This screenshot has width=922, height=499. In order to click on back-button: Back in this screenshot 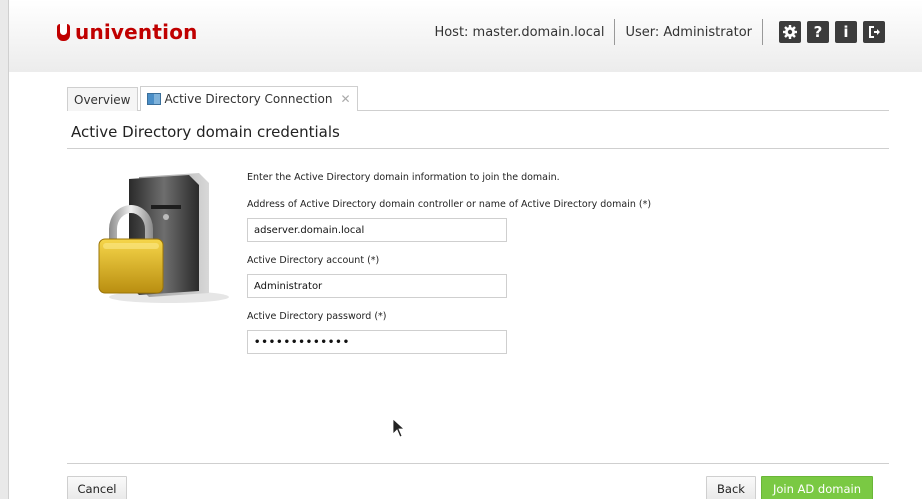, I will do `click(731, 487)`.